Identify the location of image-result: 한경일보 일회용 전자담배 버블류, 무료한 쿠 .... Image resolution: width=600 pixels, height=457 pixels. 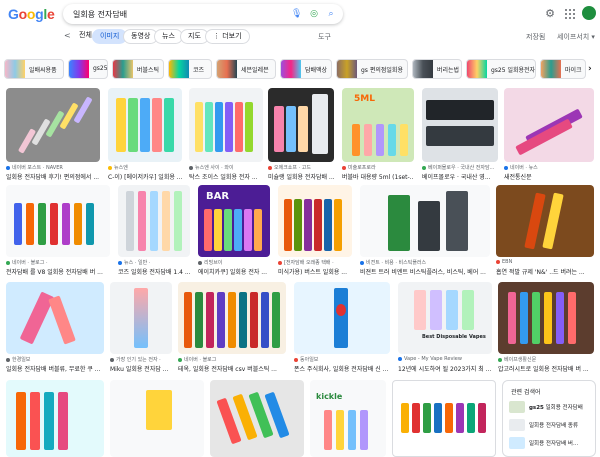
(55, 328).